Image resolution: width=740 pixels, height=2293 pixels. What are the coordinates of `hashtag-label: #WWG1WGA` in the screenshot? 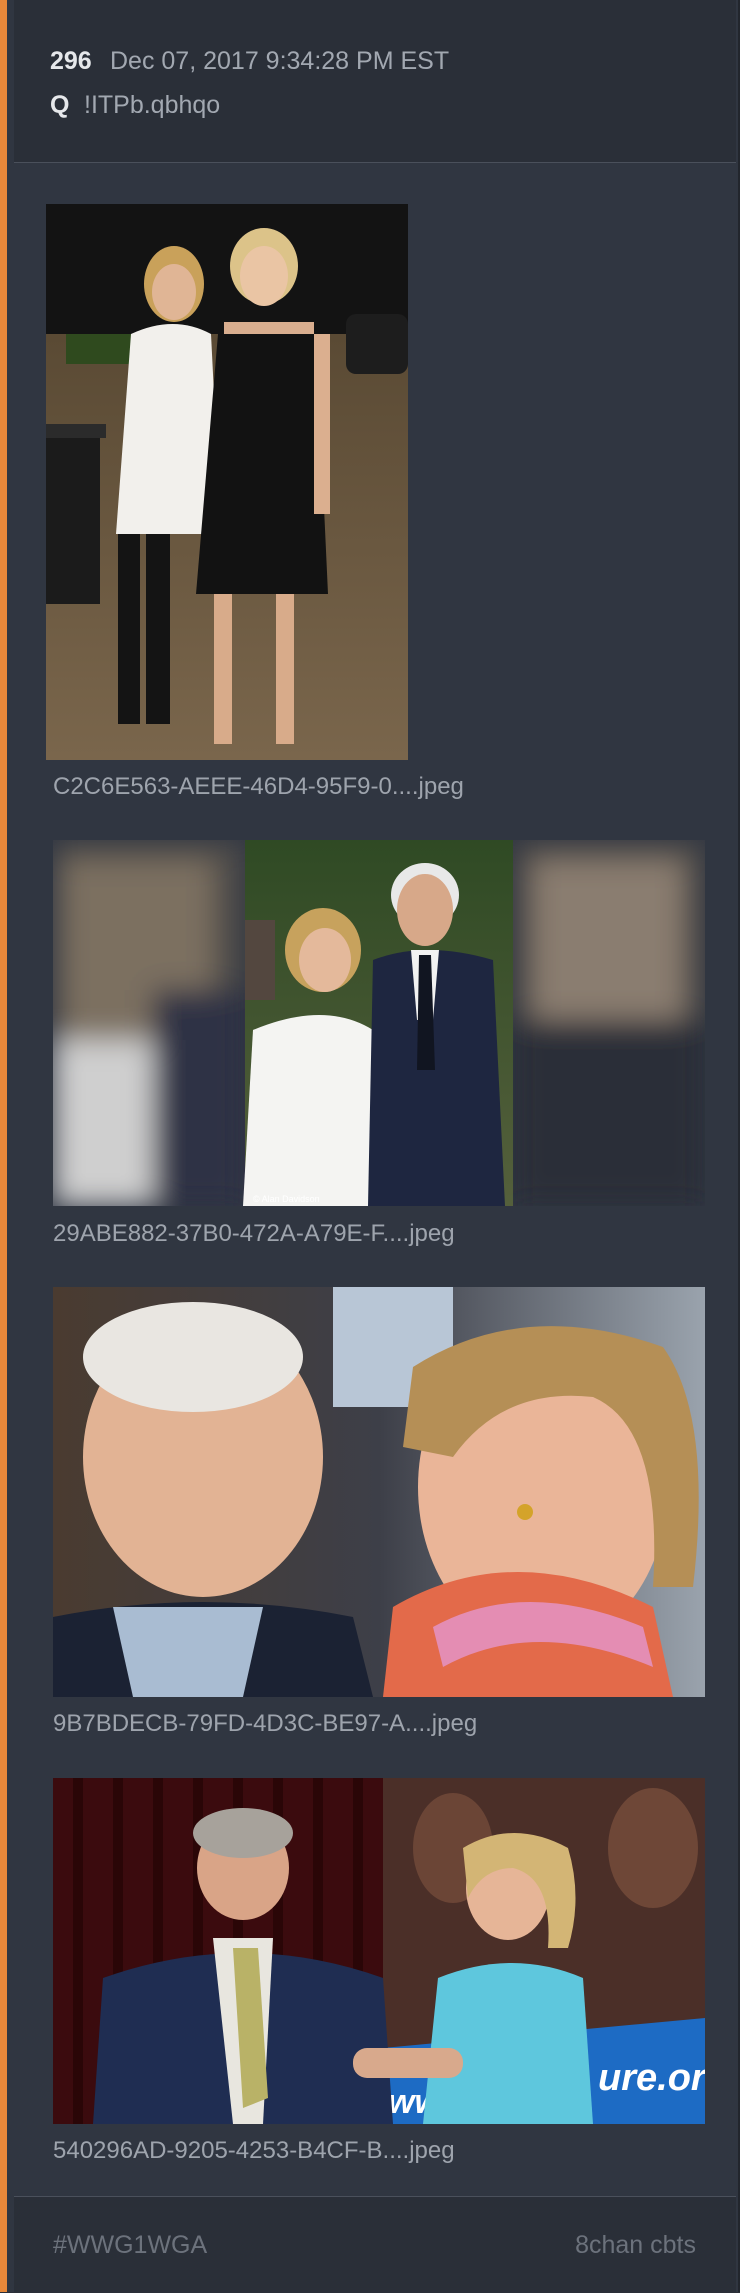 It's located at (130, 2245).